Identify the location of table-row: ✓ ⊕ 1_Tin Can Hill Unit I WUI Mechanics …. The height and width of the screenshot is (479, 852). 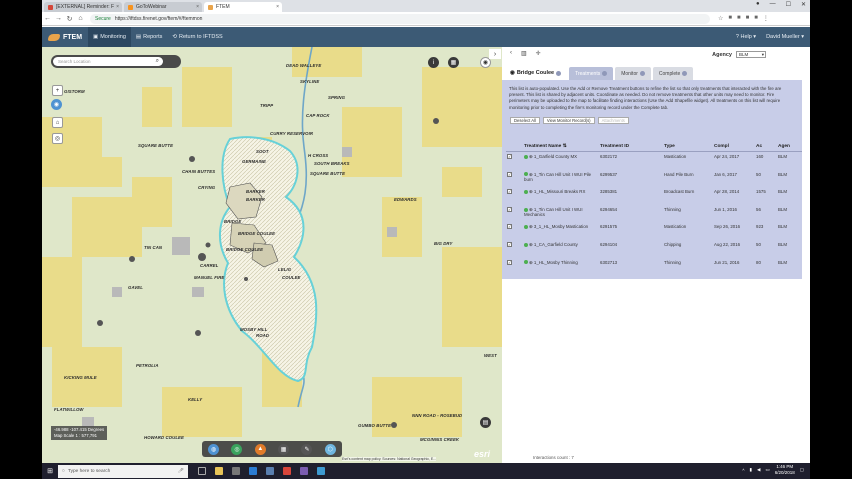
(654, 214).